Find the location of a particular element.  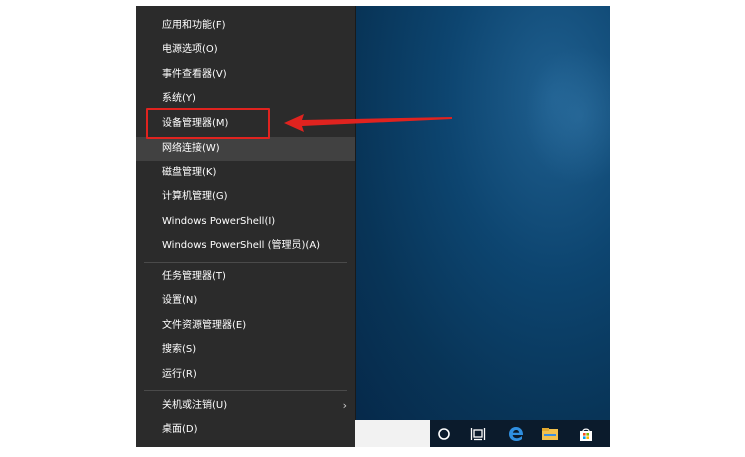

menu-item-label: 关机或注销(U) is located at coordinates (195, 405).